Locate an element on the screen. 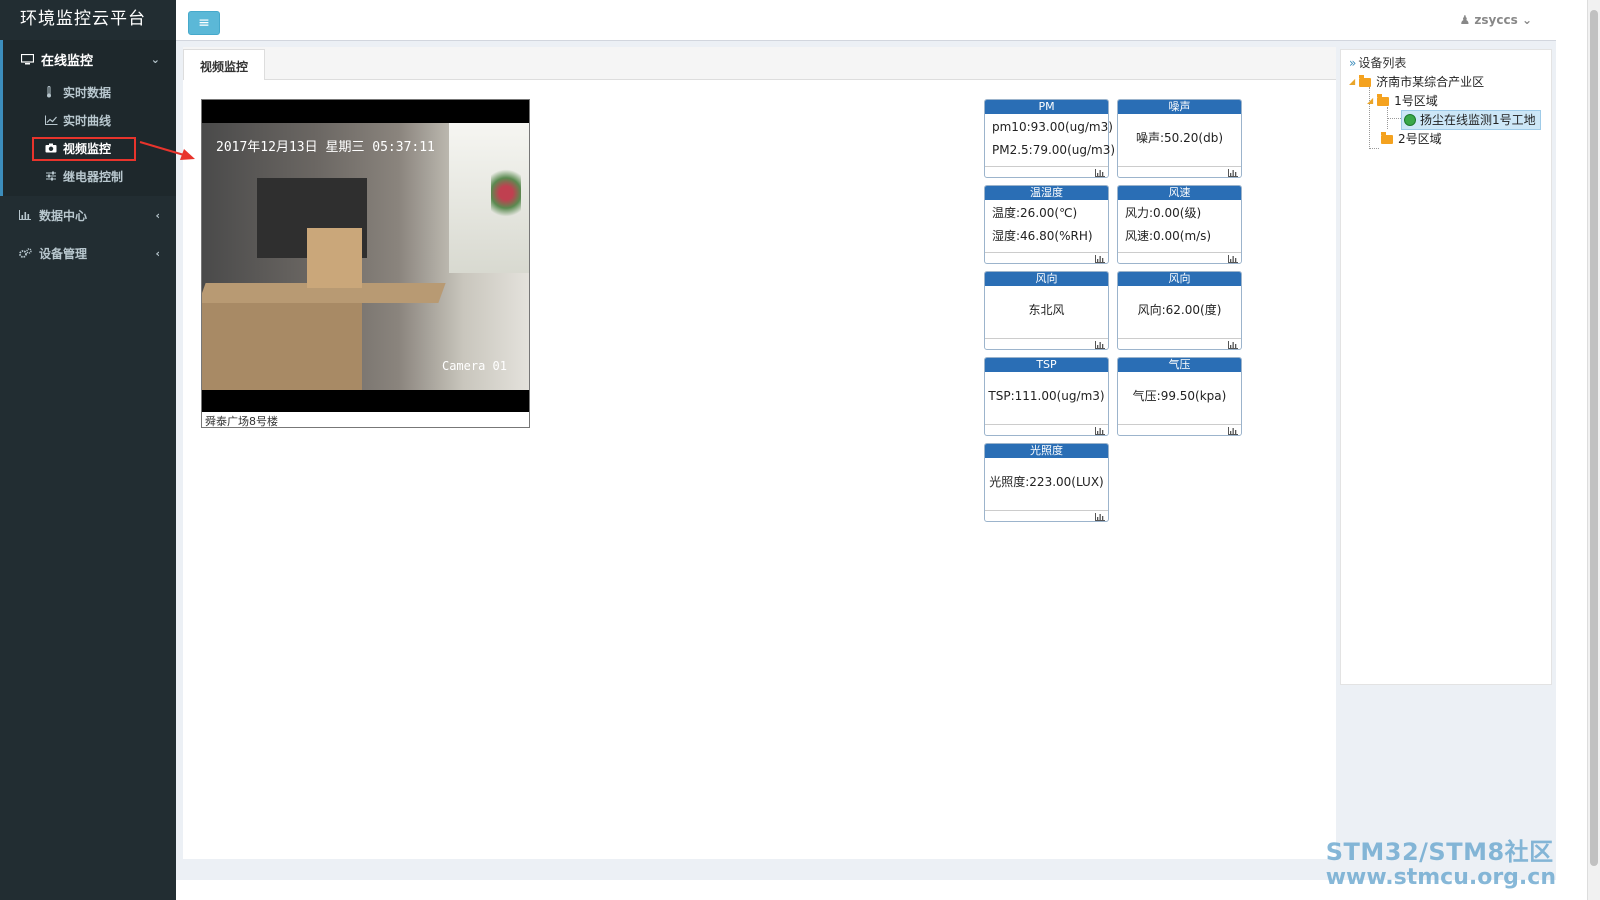 This screenshot has height=900, width=1600. video-screen: 2017年12月13日 星期三 05:37:11 Camera 01 is located at coordinates (365, 256).